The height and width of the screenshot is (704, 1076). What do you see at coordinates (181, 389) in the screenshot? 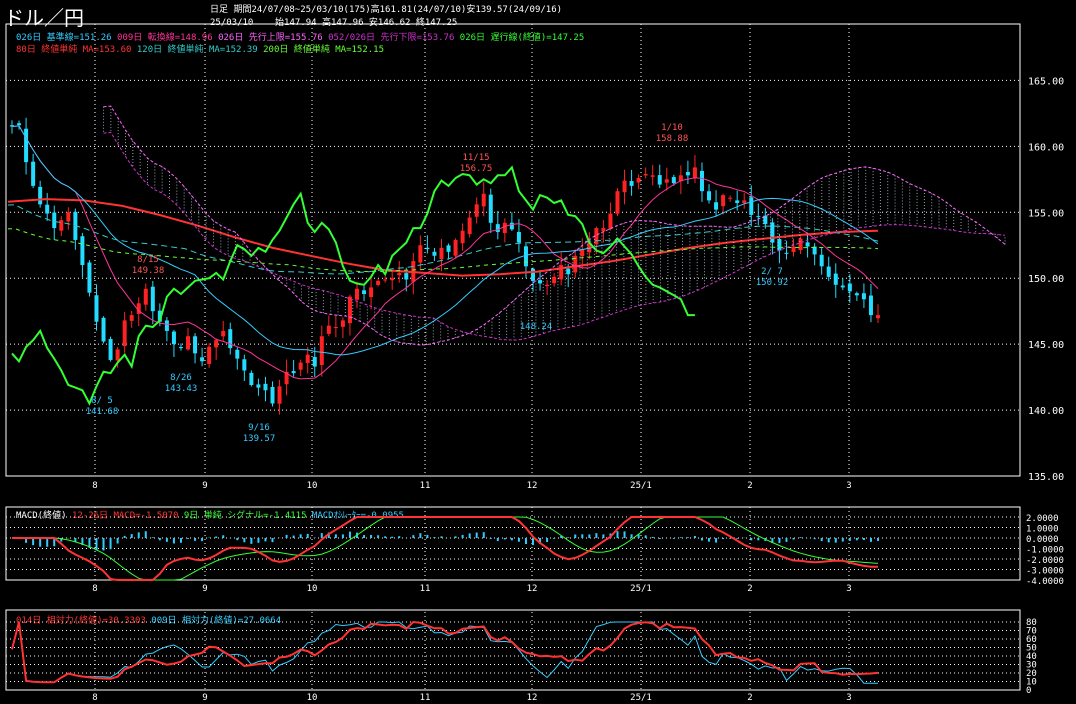
I see `annotation-value: 143.43` at bounding box center [181, 389].